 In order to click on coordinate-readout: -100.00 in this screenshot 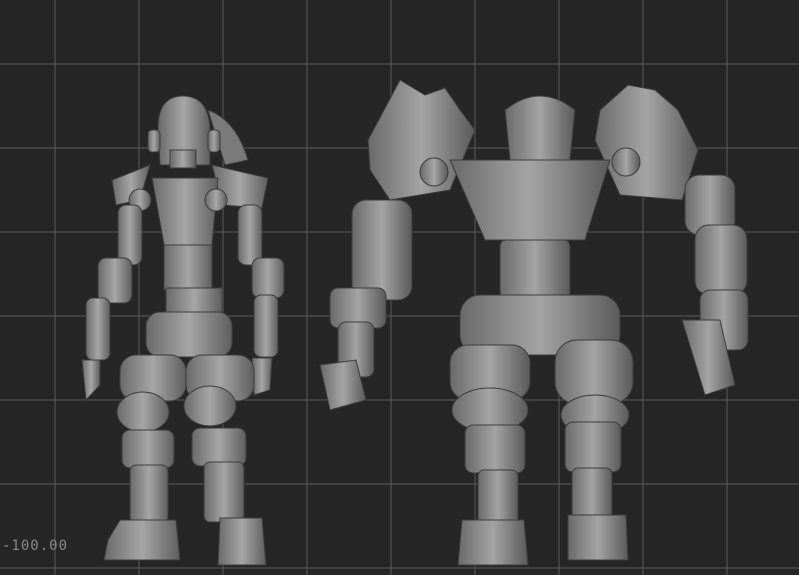, I will do `click(35, 546)`.